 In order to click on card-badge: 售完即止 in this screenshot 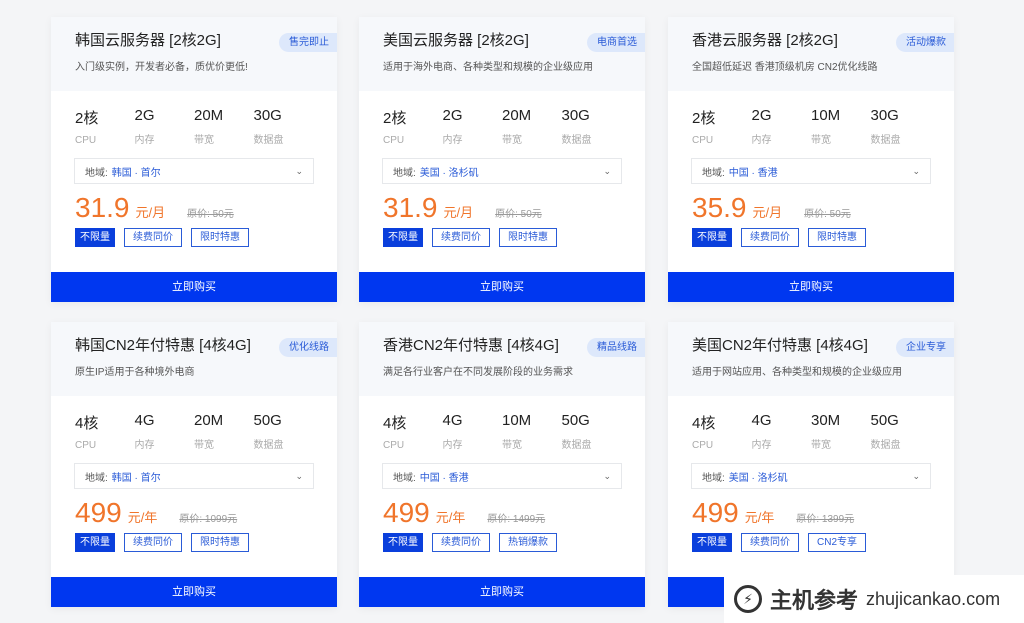, I will do `click(308, 42)`.